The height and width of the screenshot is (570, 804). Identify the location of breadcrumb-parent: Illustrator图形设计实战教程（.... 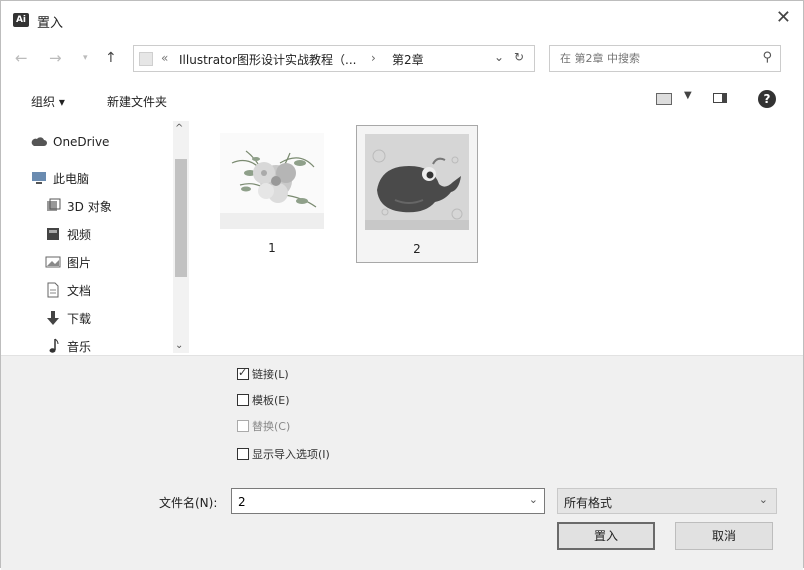
(267, 59).